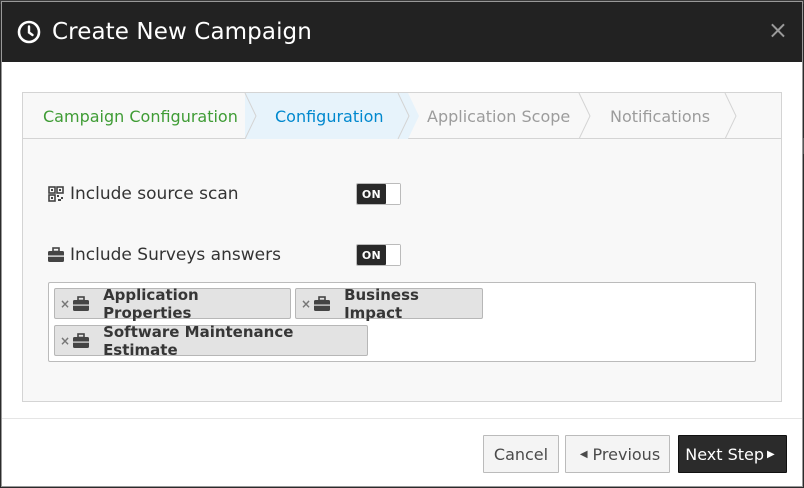 The image size is (804, 488). What do you see at coordinates (583, 454) in the screenshot?
I see `caret-left-icon: ◀` at bounding box center [583, 454].